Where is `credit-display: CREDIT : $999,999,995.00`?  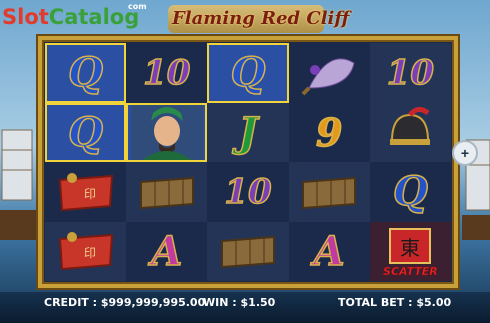 credit-display: CREDIT : $999,999,995.00 is located at coordinates (124, 302).